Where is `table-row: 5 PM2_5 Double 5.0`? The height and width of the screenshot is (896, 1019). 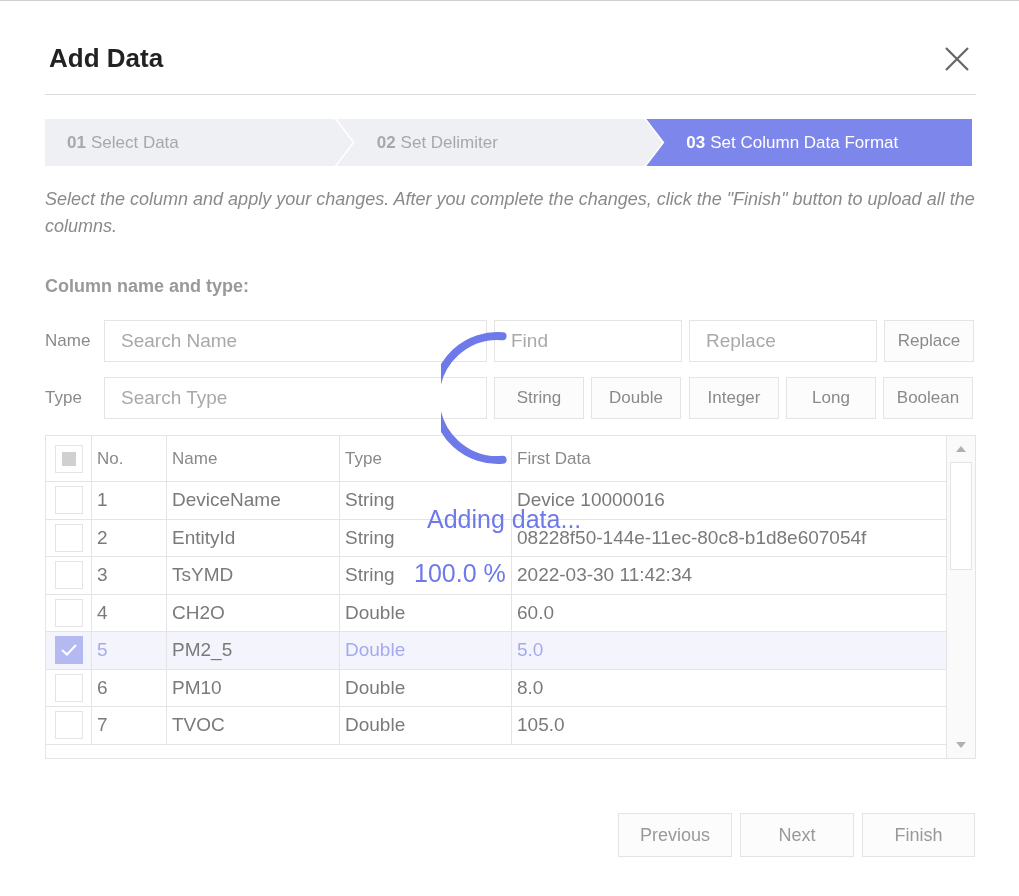 table-row: 5 PM2_5 Double 5.0 is located at coordinates (496, 651).